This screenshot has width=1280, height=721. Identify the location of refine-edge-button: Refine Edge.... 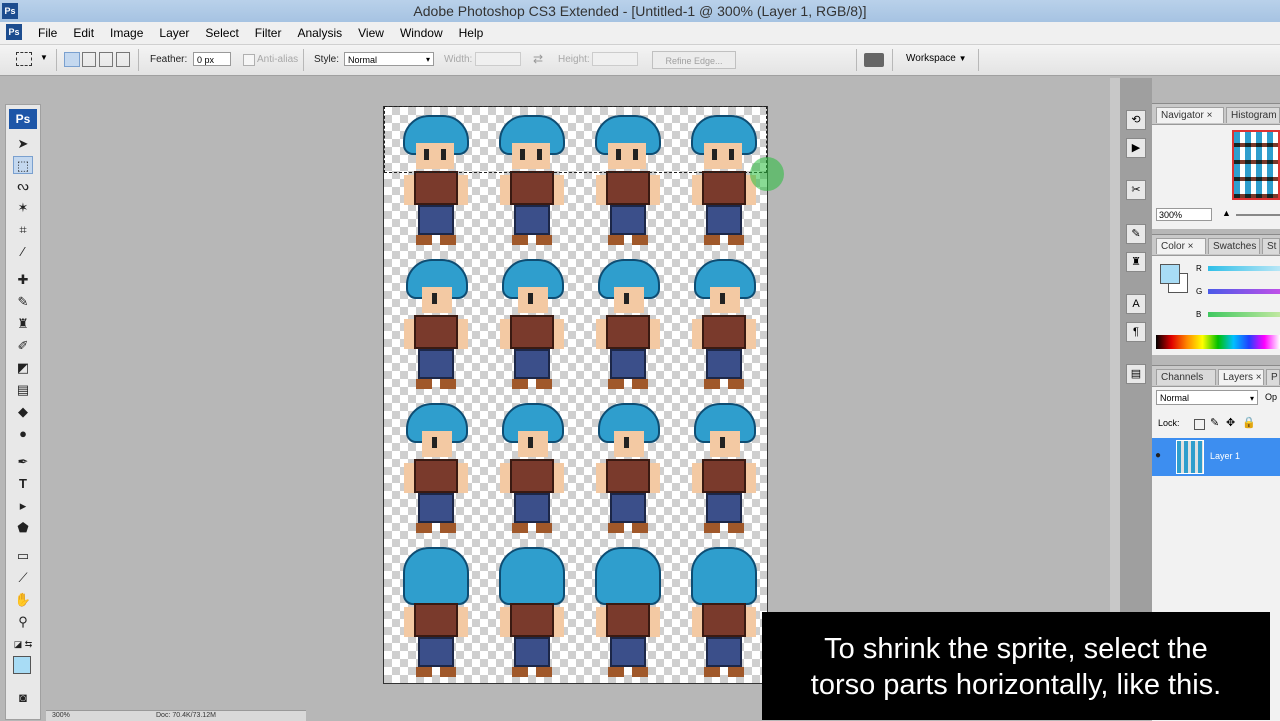
(694, 60).